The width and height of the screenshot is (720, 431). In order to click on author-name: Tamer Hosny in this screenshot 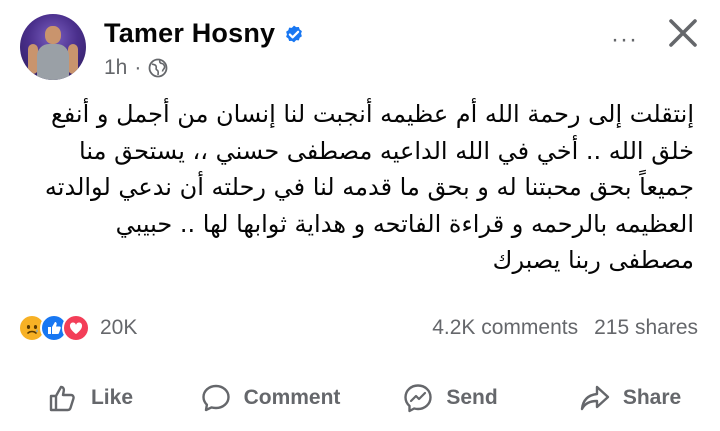, I will do `click(189, 33)`.